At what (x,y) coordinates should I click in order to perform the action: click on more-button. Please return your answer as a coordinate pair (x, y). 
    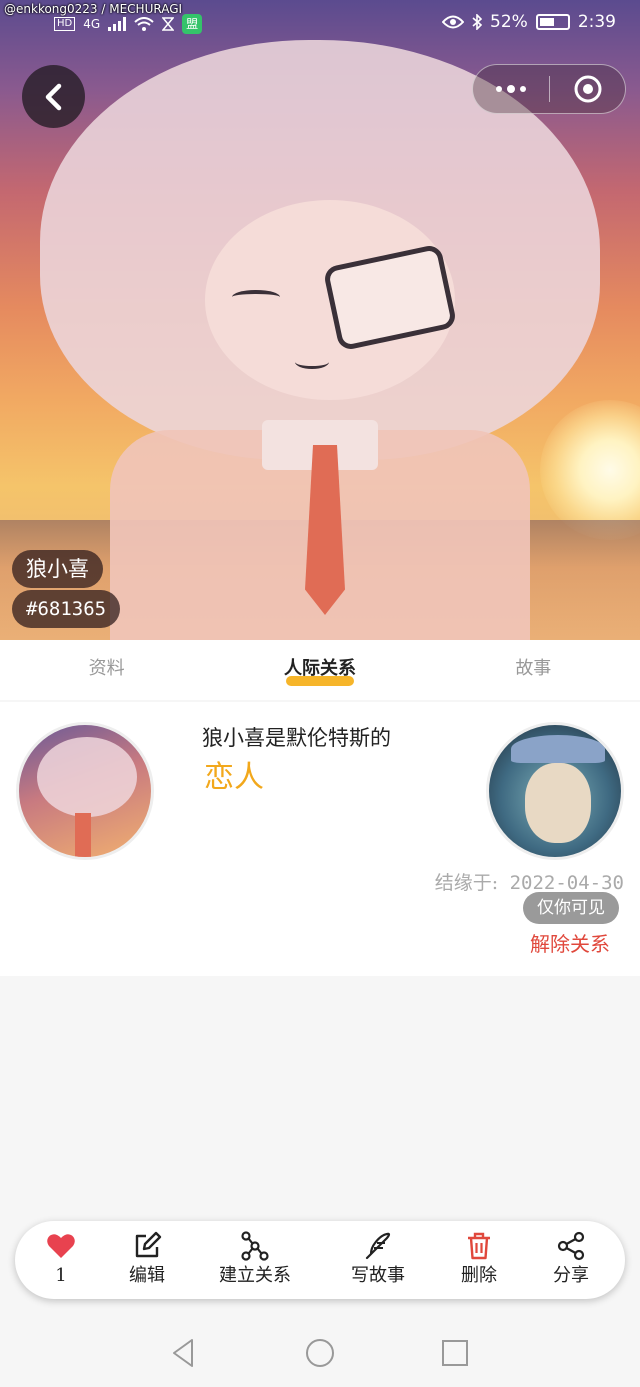
    Looking at the image, I should click on (511, 89).